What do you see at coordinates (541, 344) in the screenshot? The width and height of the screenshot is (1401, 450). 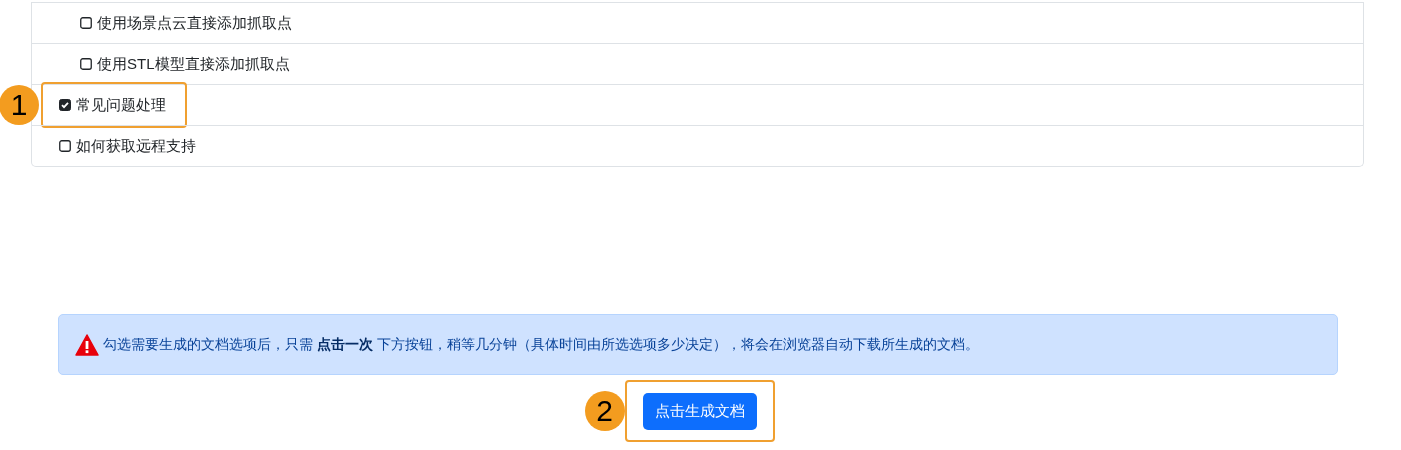 I see `alert-message: 勾选需要生成的文档选项后，只需 点击一次 下方按钮，稍等几分钟（具体时间由所选选项多少决定），将会在浏览器自动下载所生成的文档。` at bounding box center [541, 344].